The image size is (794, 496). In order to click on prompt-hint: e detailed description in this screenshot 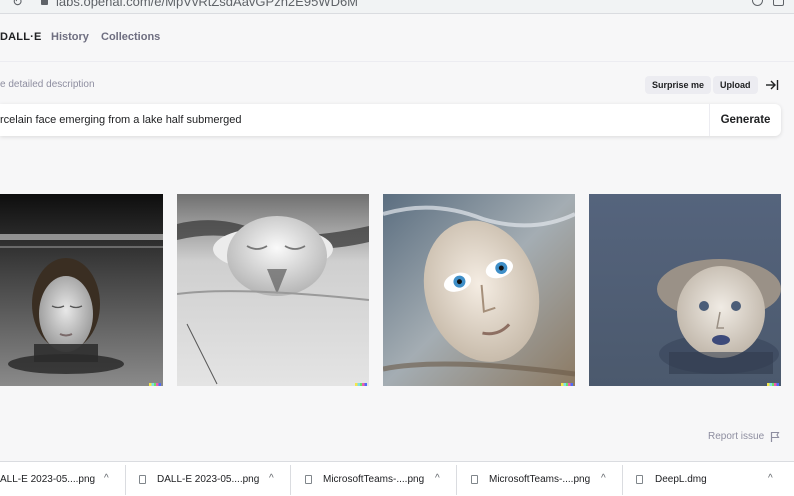, I will do `click(47, 84)`.